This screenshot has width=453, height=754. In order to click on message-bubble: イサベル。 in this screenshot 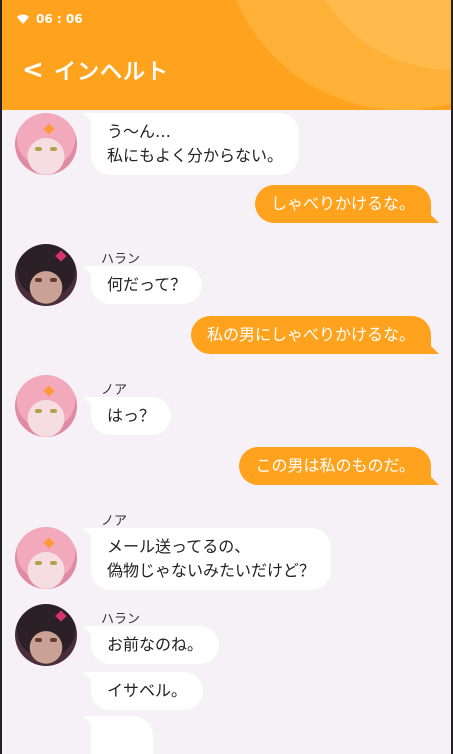, I will do `click(143, 691)`.